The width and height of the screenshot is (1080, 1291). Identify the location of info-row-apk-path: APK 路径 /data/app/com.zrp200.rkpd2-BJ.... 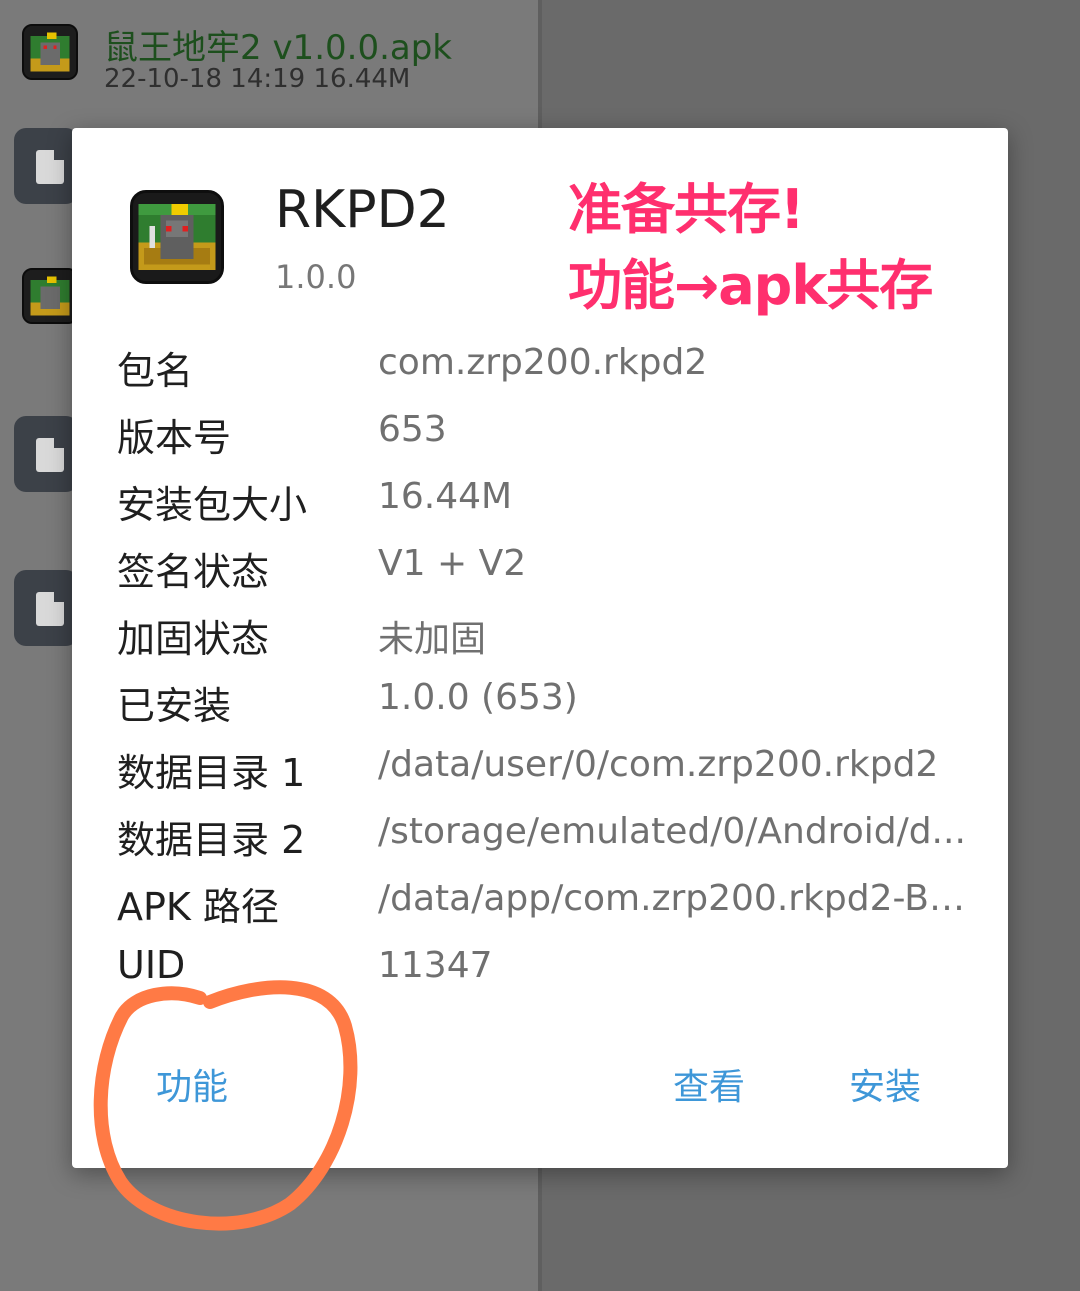
(547, 903).